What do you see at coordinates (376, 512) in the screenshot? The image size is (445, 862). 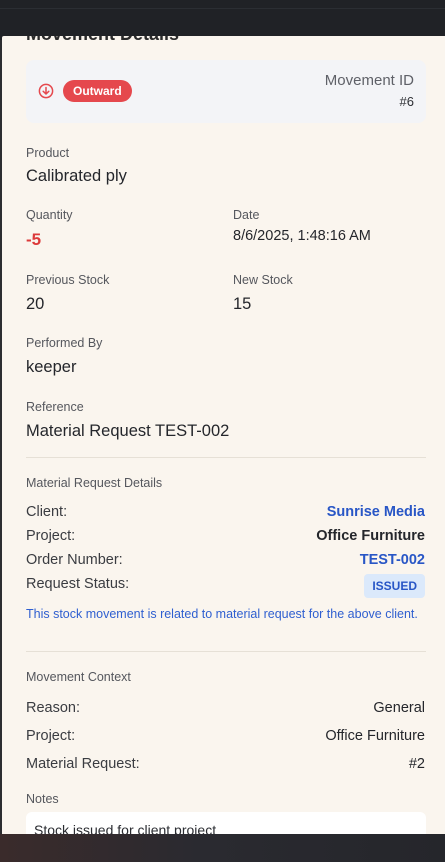 I see `client-link: Sunrise Media` at bounding box center [376, 512].